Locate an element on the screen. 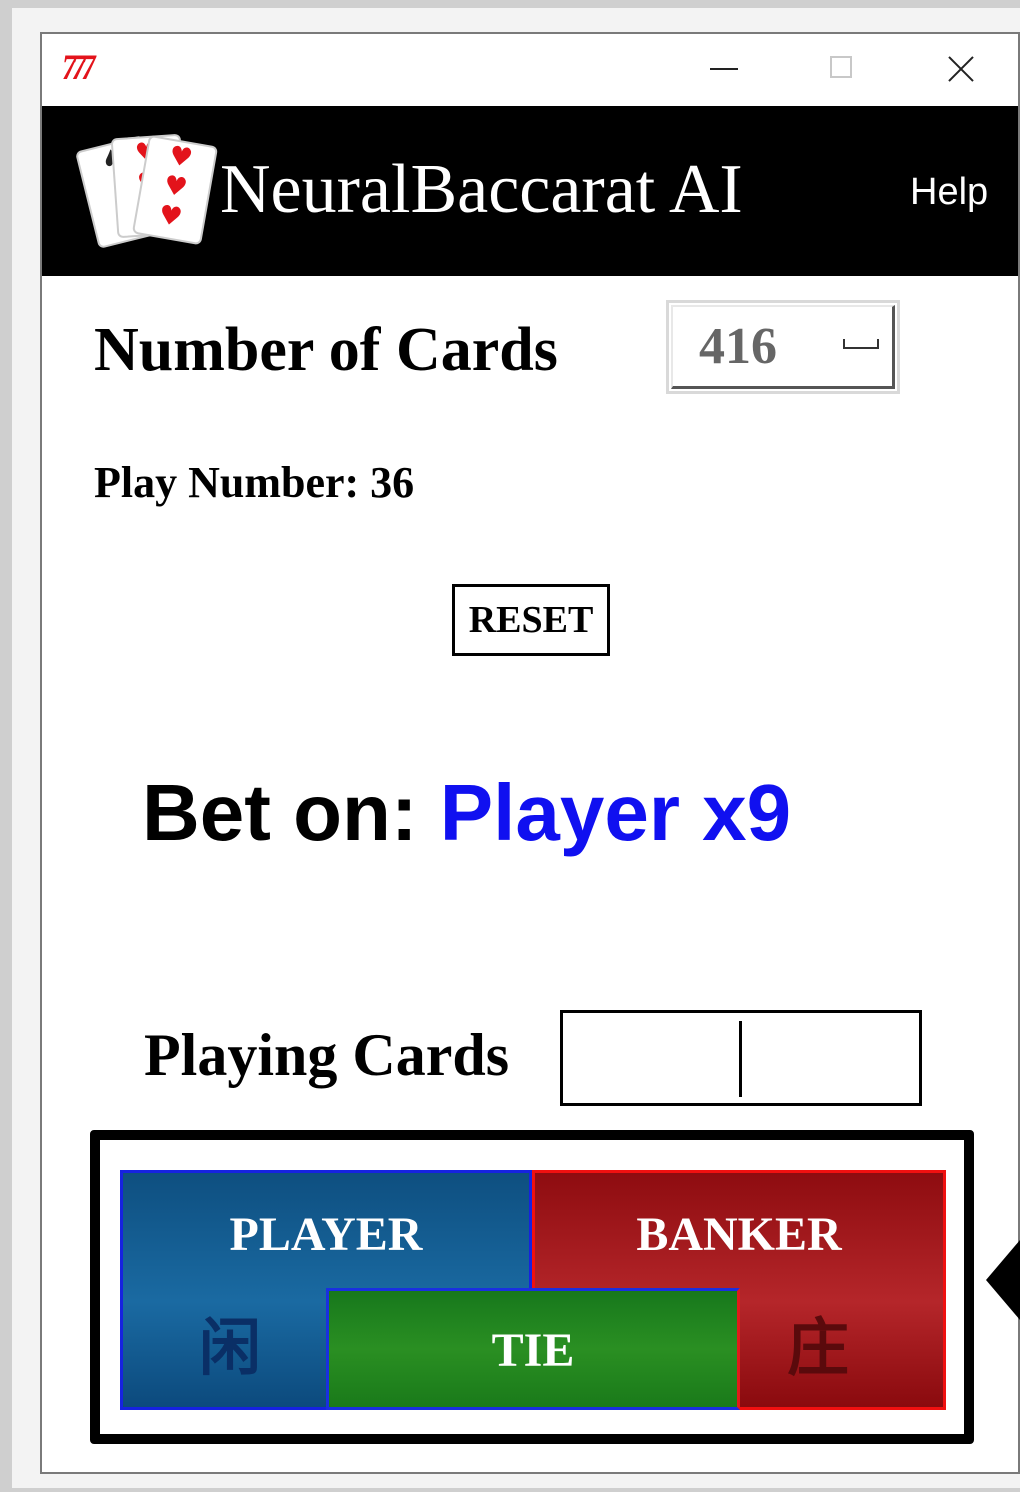  playing-cards-input is located at coordinates (741, 1058).